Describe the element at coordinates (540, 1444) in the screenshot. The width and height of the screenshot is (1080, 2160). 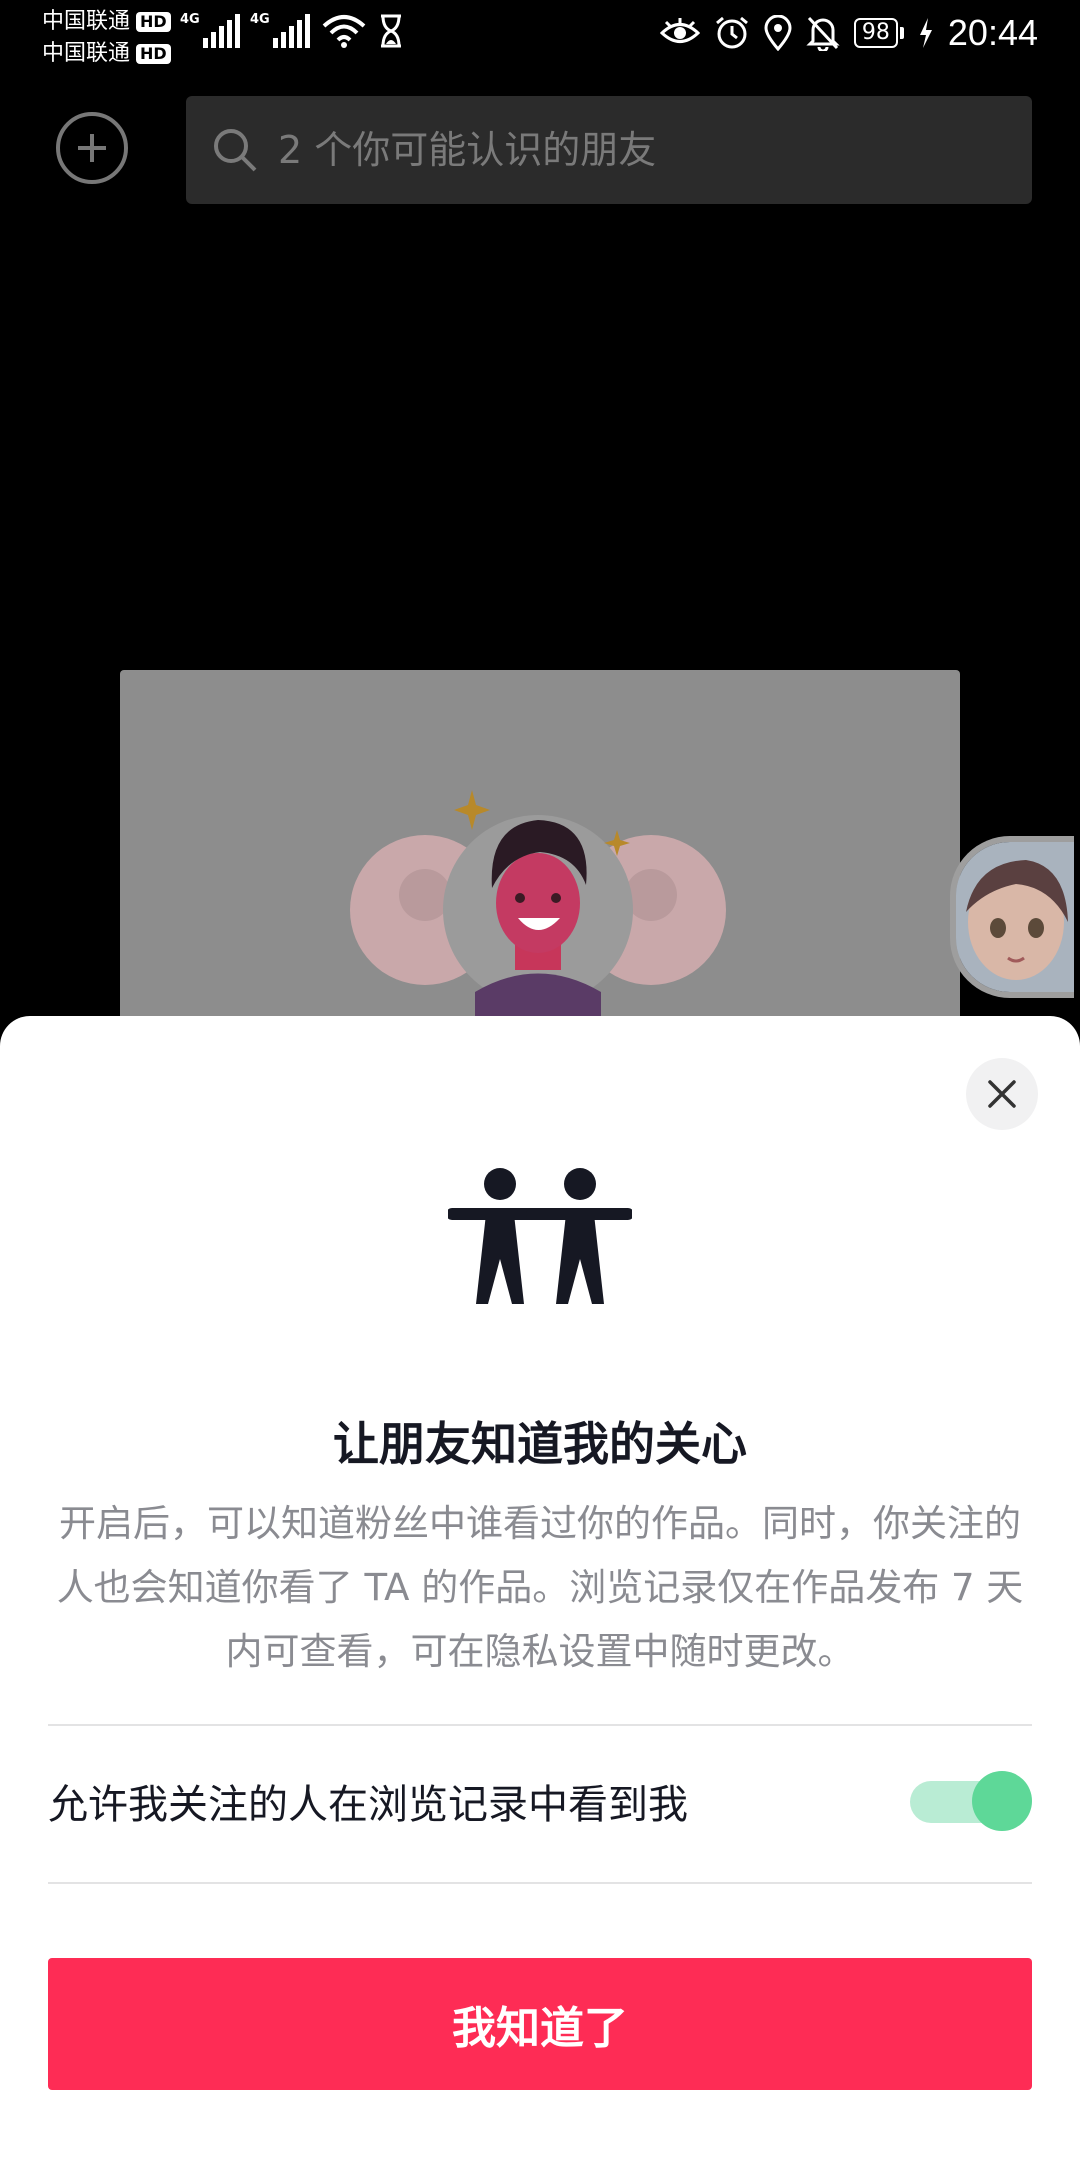
I see `sheet-title: 让朋友知道我的关心` at that location.